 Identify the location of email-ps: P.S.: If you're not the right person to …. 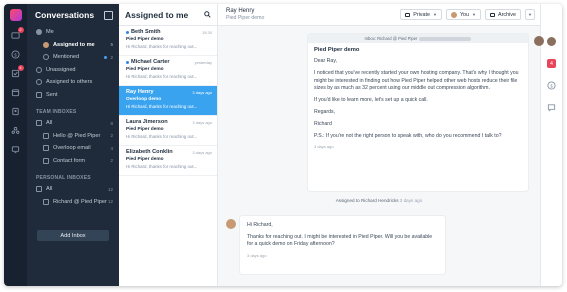
(408, 135).